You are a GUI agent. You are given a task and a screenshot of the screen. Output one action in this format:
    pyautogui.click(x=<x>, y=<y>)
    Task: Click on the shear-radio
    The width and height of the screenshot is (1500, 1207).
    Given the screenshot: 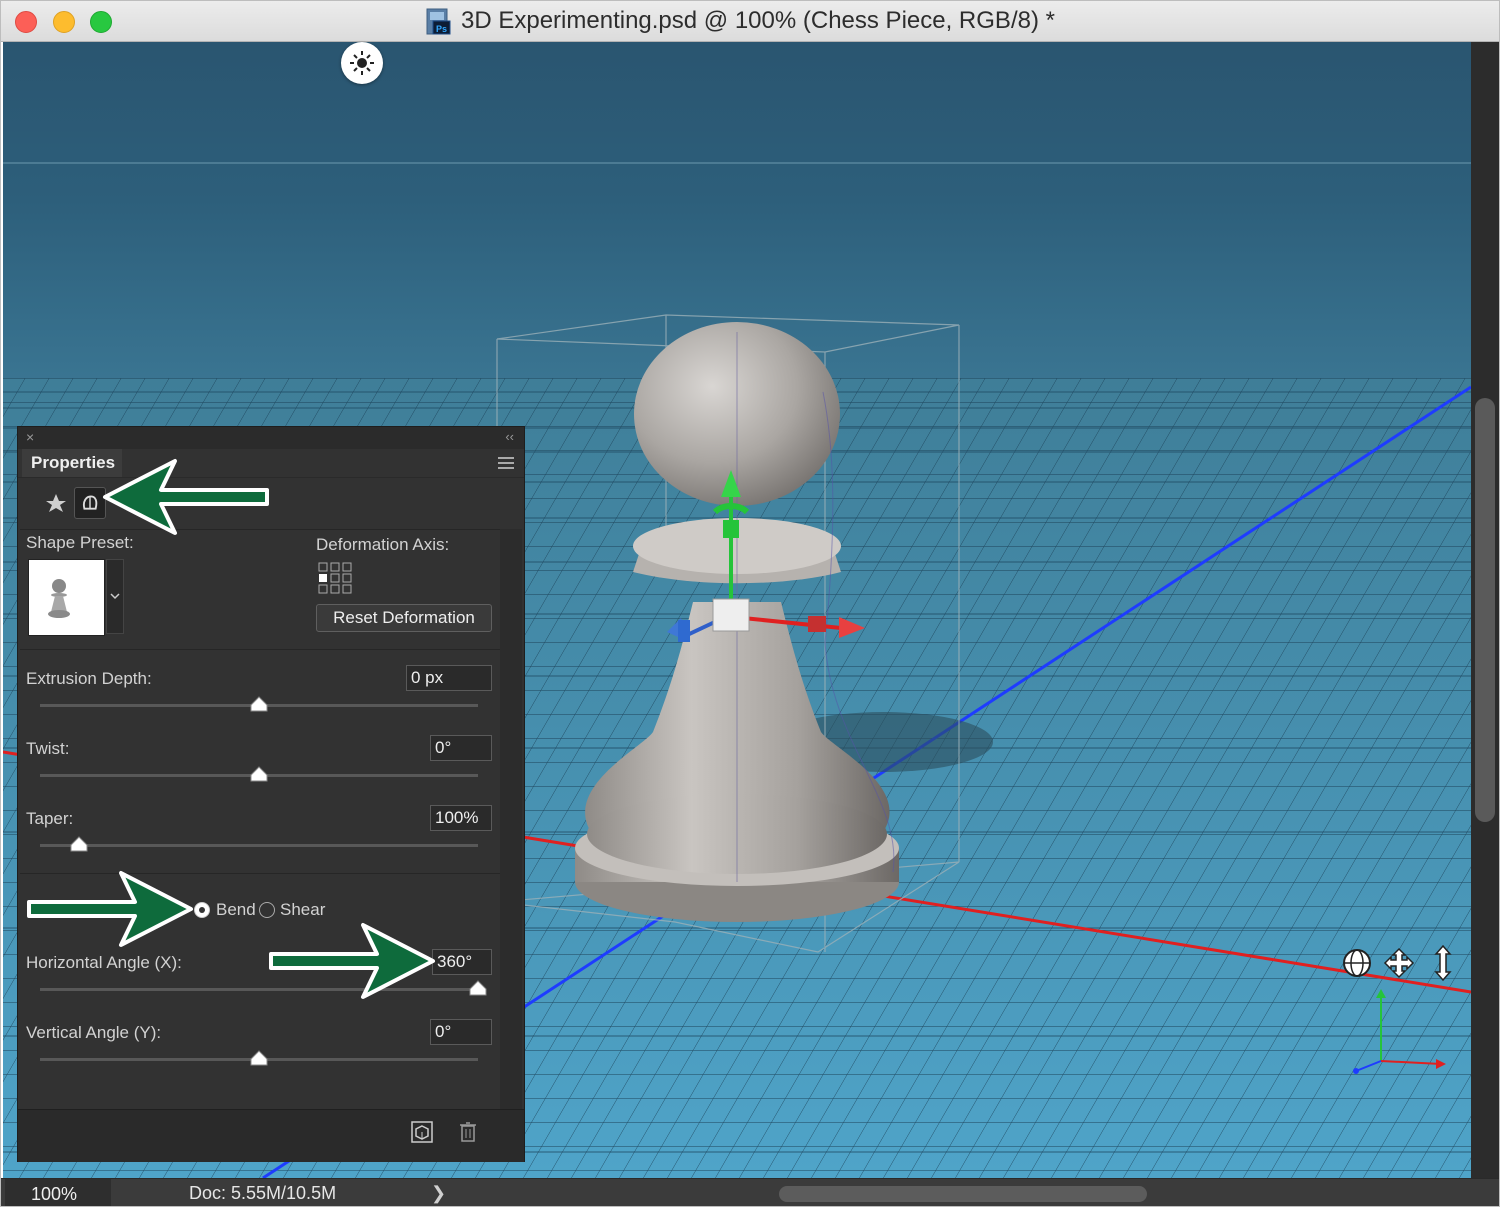 What is the action you would take?
    pyautogui.click(x=267, y=910)
    